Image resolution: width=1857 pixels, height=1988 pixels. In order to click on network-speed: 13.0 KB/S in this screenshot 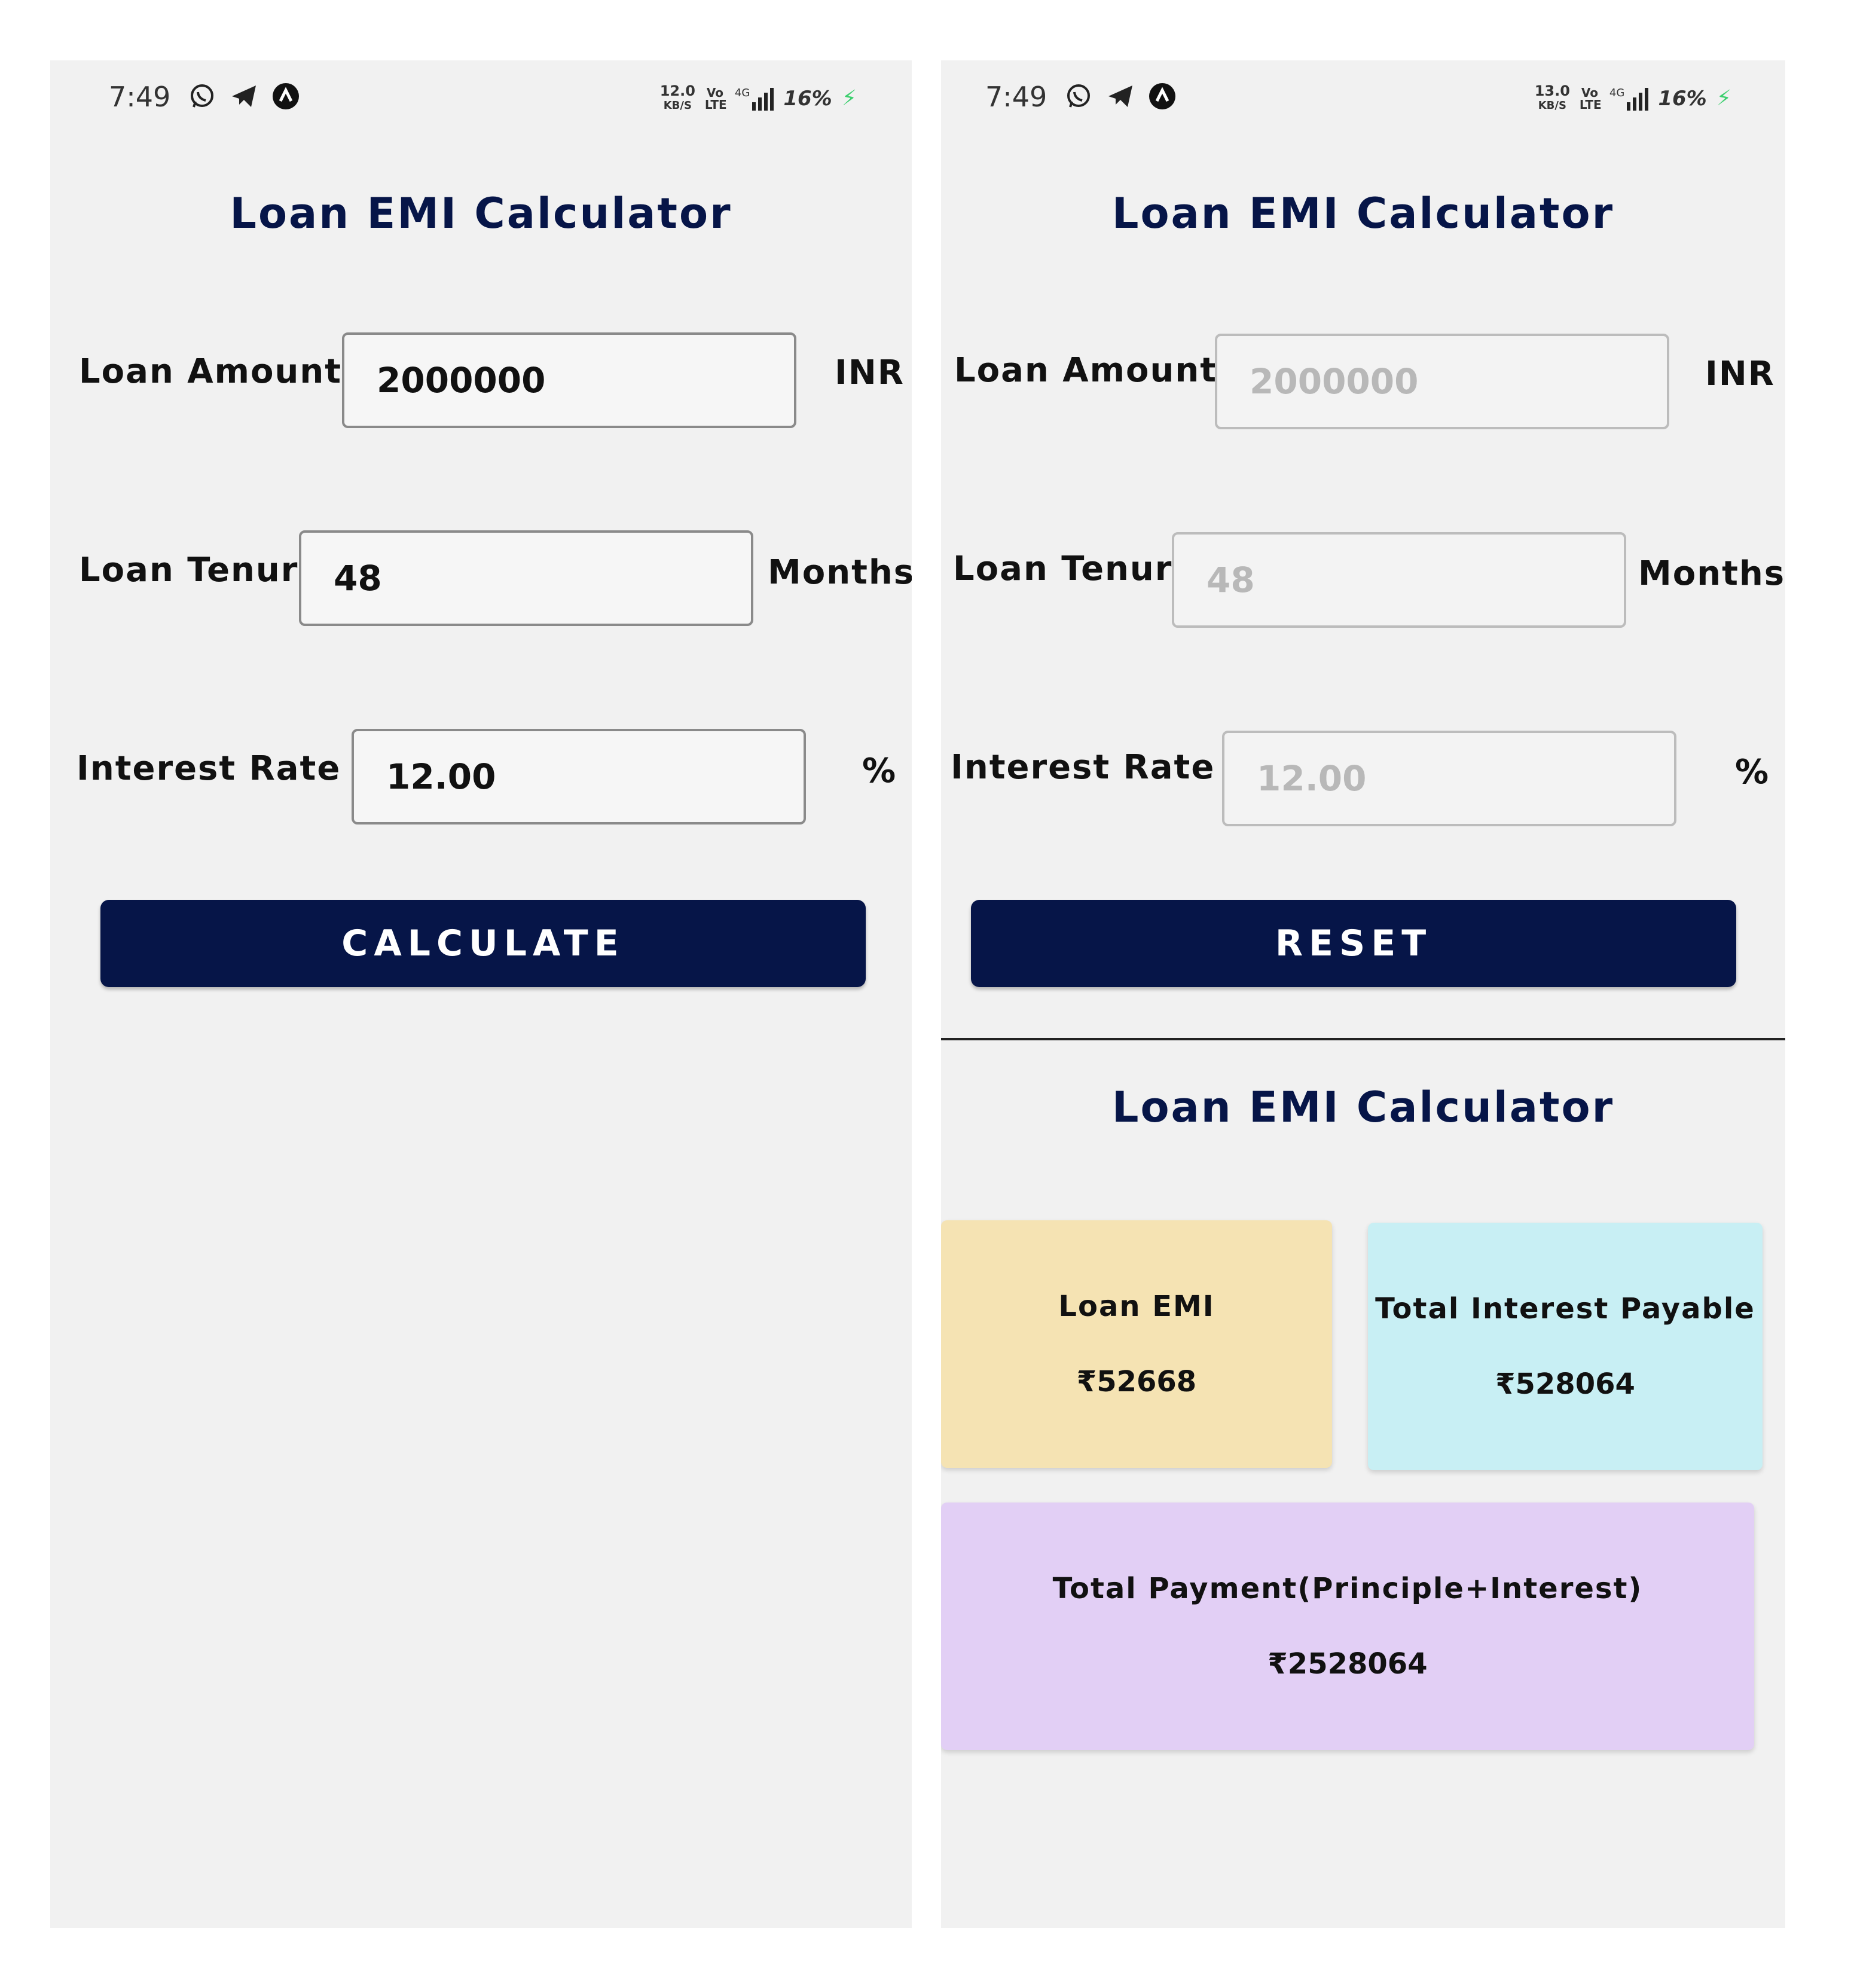, I will do `click(1552, 97)`.